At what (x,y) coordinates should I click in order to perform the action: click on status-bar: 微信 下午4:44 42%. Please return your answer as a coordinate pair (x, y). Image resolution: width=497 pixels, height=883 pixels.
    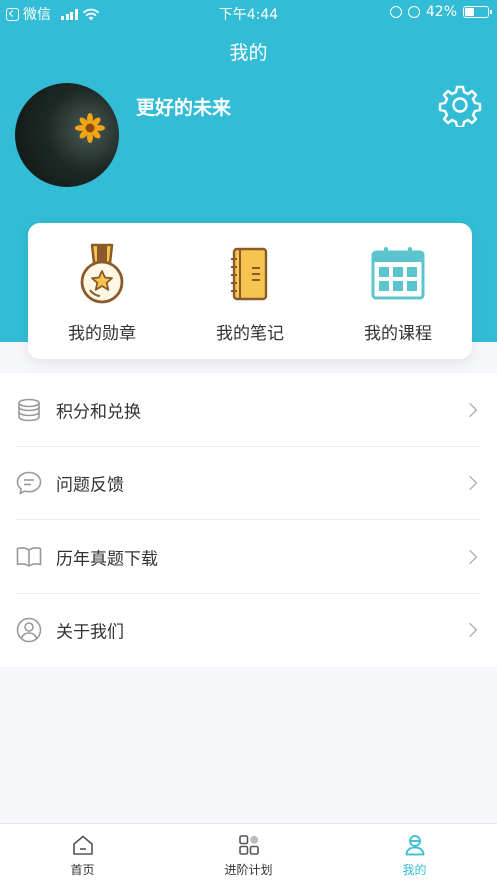
    Looking at the image, I should click on (248, 13).